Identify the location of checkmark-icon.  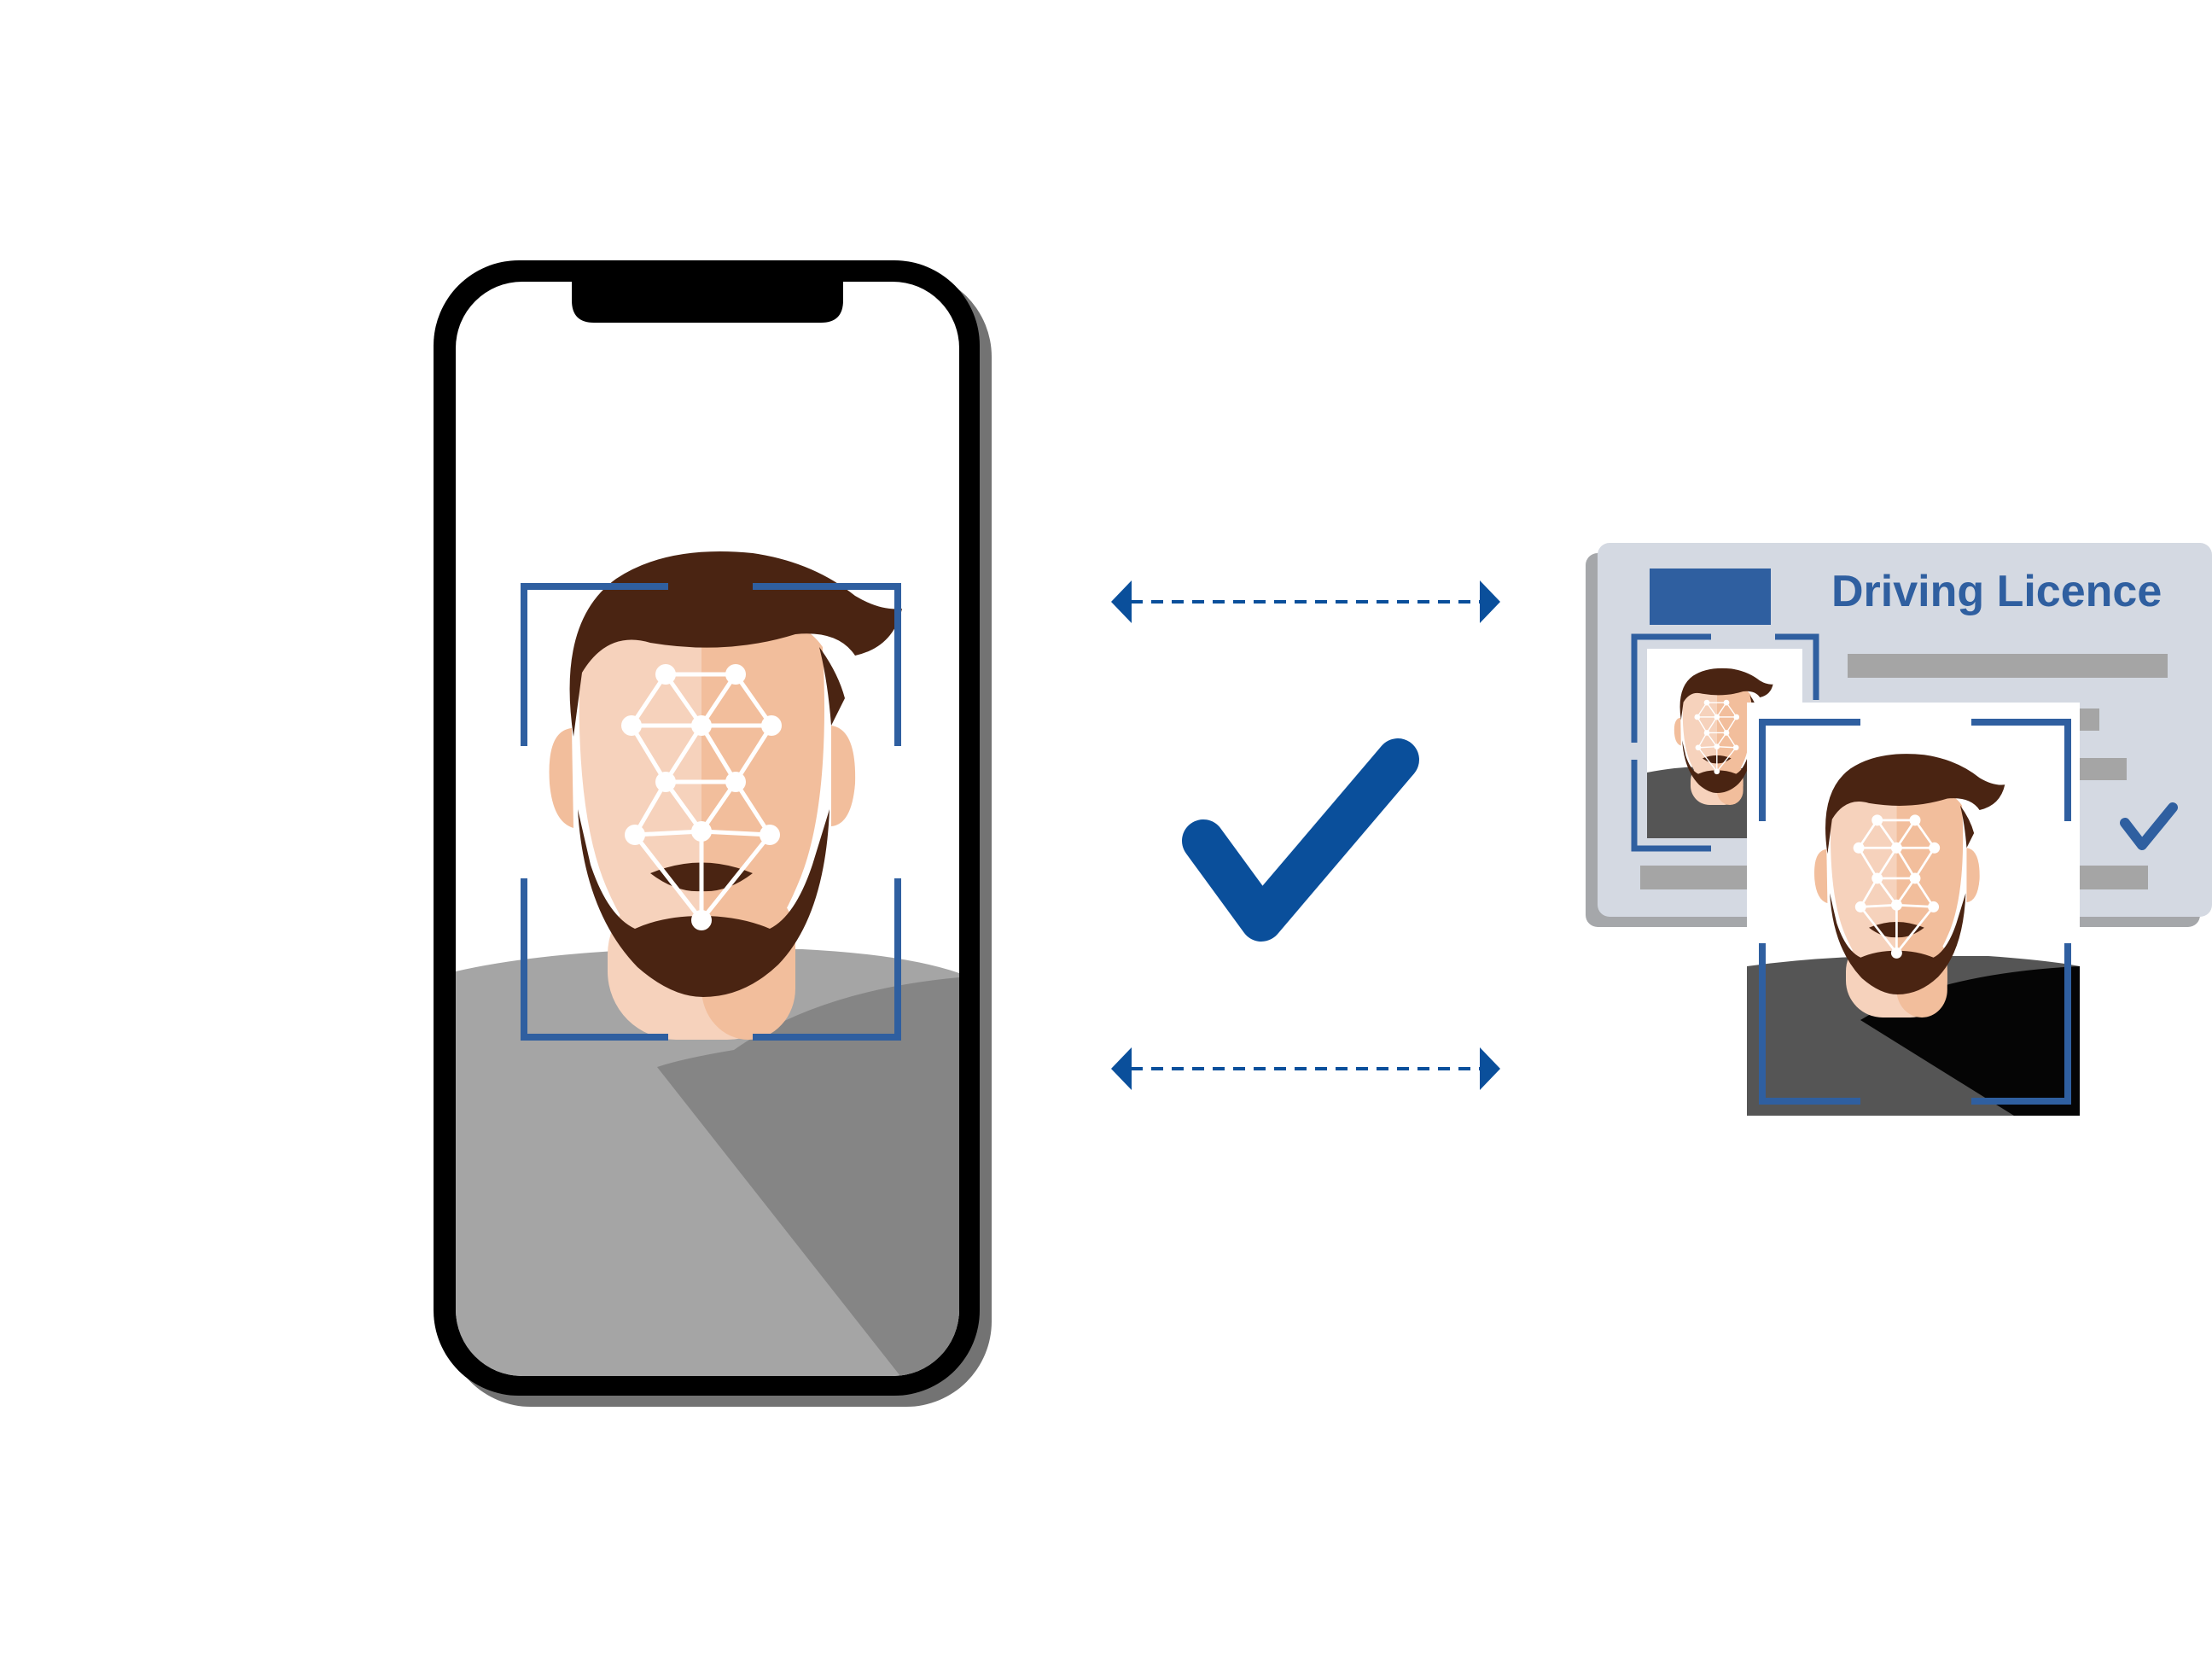
(1300, 840).